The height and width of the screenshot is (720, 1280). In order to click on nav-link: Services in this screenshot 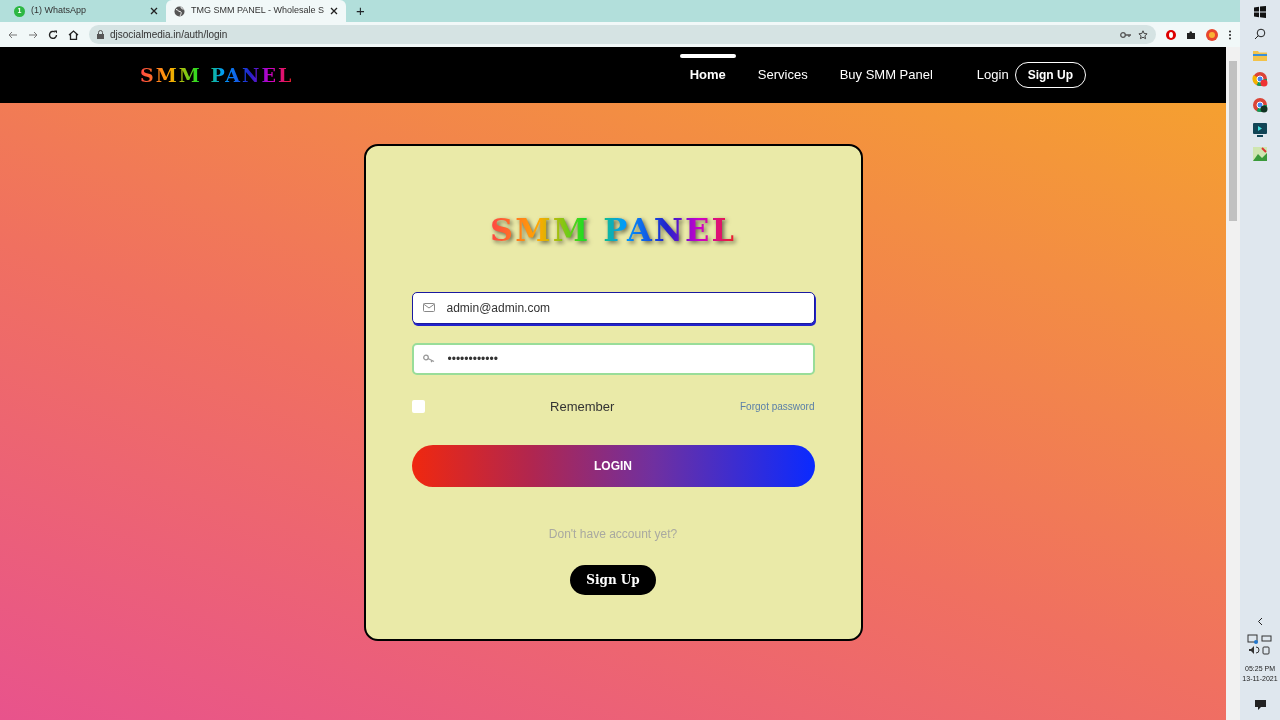, I will do `click(782, 75)`.